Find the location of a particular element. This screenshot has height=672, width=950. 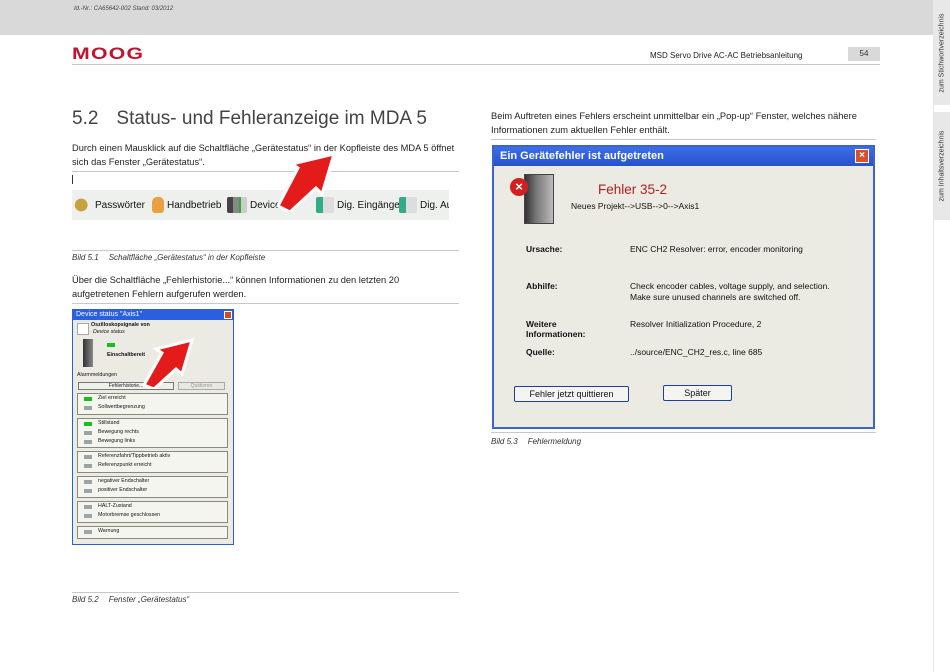

error-icon: × is located at coordinates (519, 187).